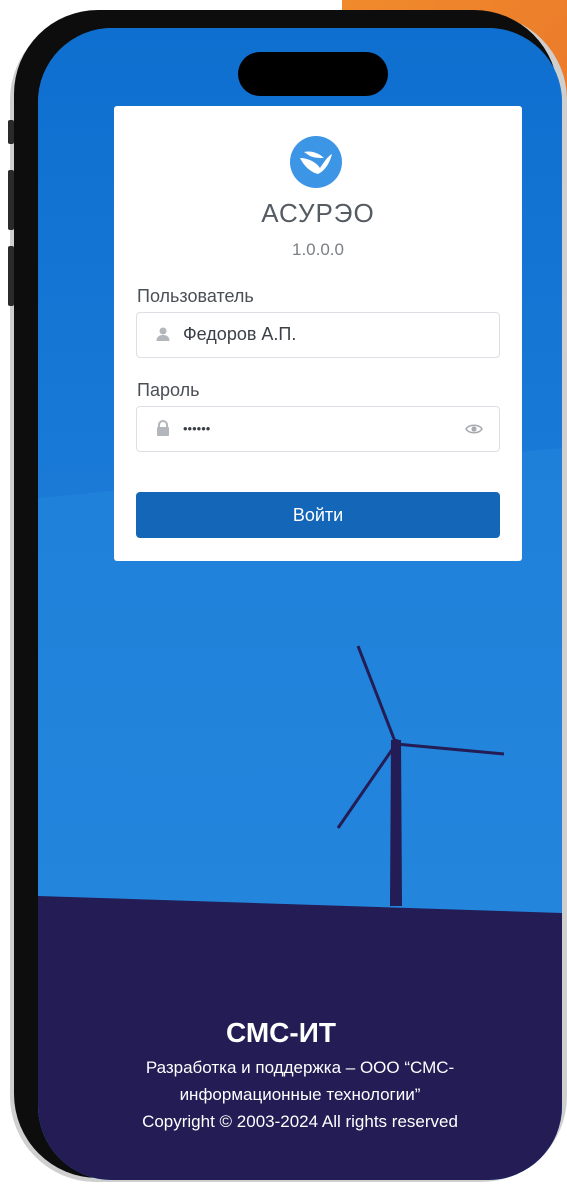 Image resolution: width=567 pixels, height=1187 pixels. What do you see at coordinates (318, 429) in the screenshot?
I see `password-field: ••••••` at bounding box center [318, 429].